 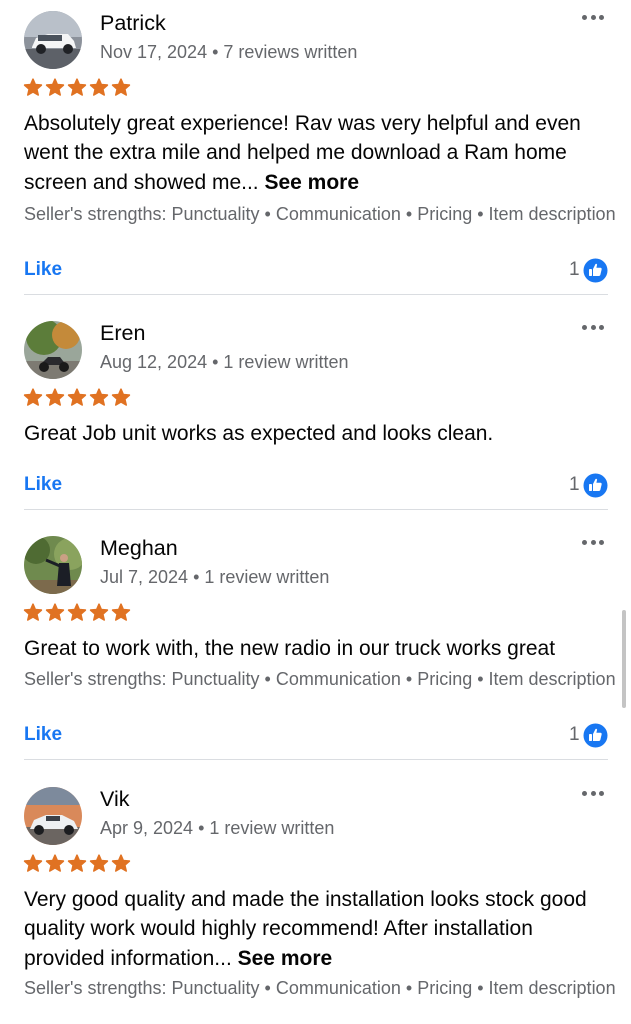 I want to click on white-car-sunset-avatar-icon, so click(x=53, y=816).